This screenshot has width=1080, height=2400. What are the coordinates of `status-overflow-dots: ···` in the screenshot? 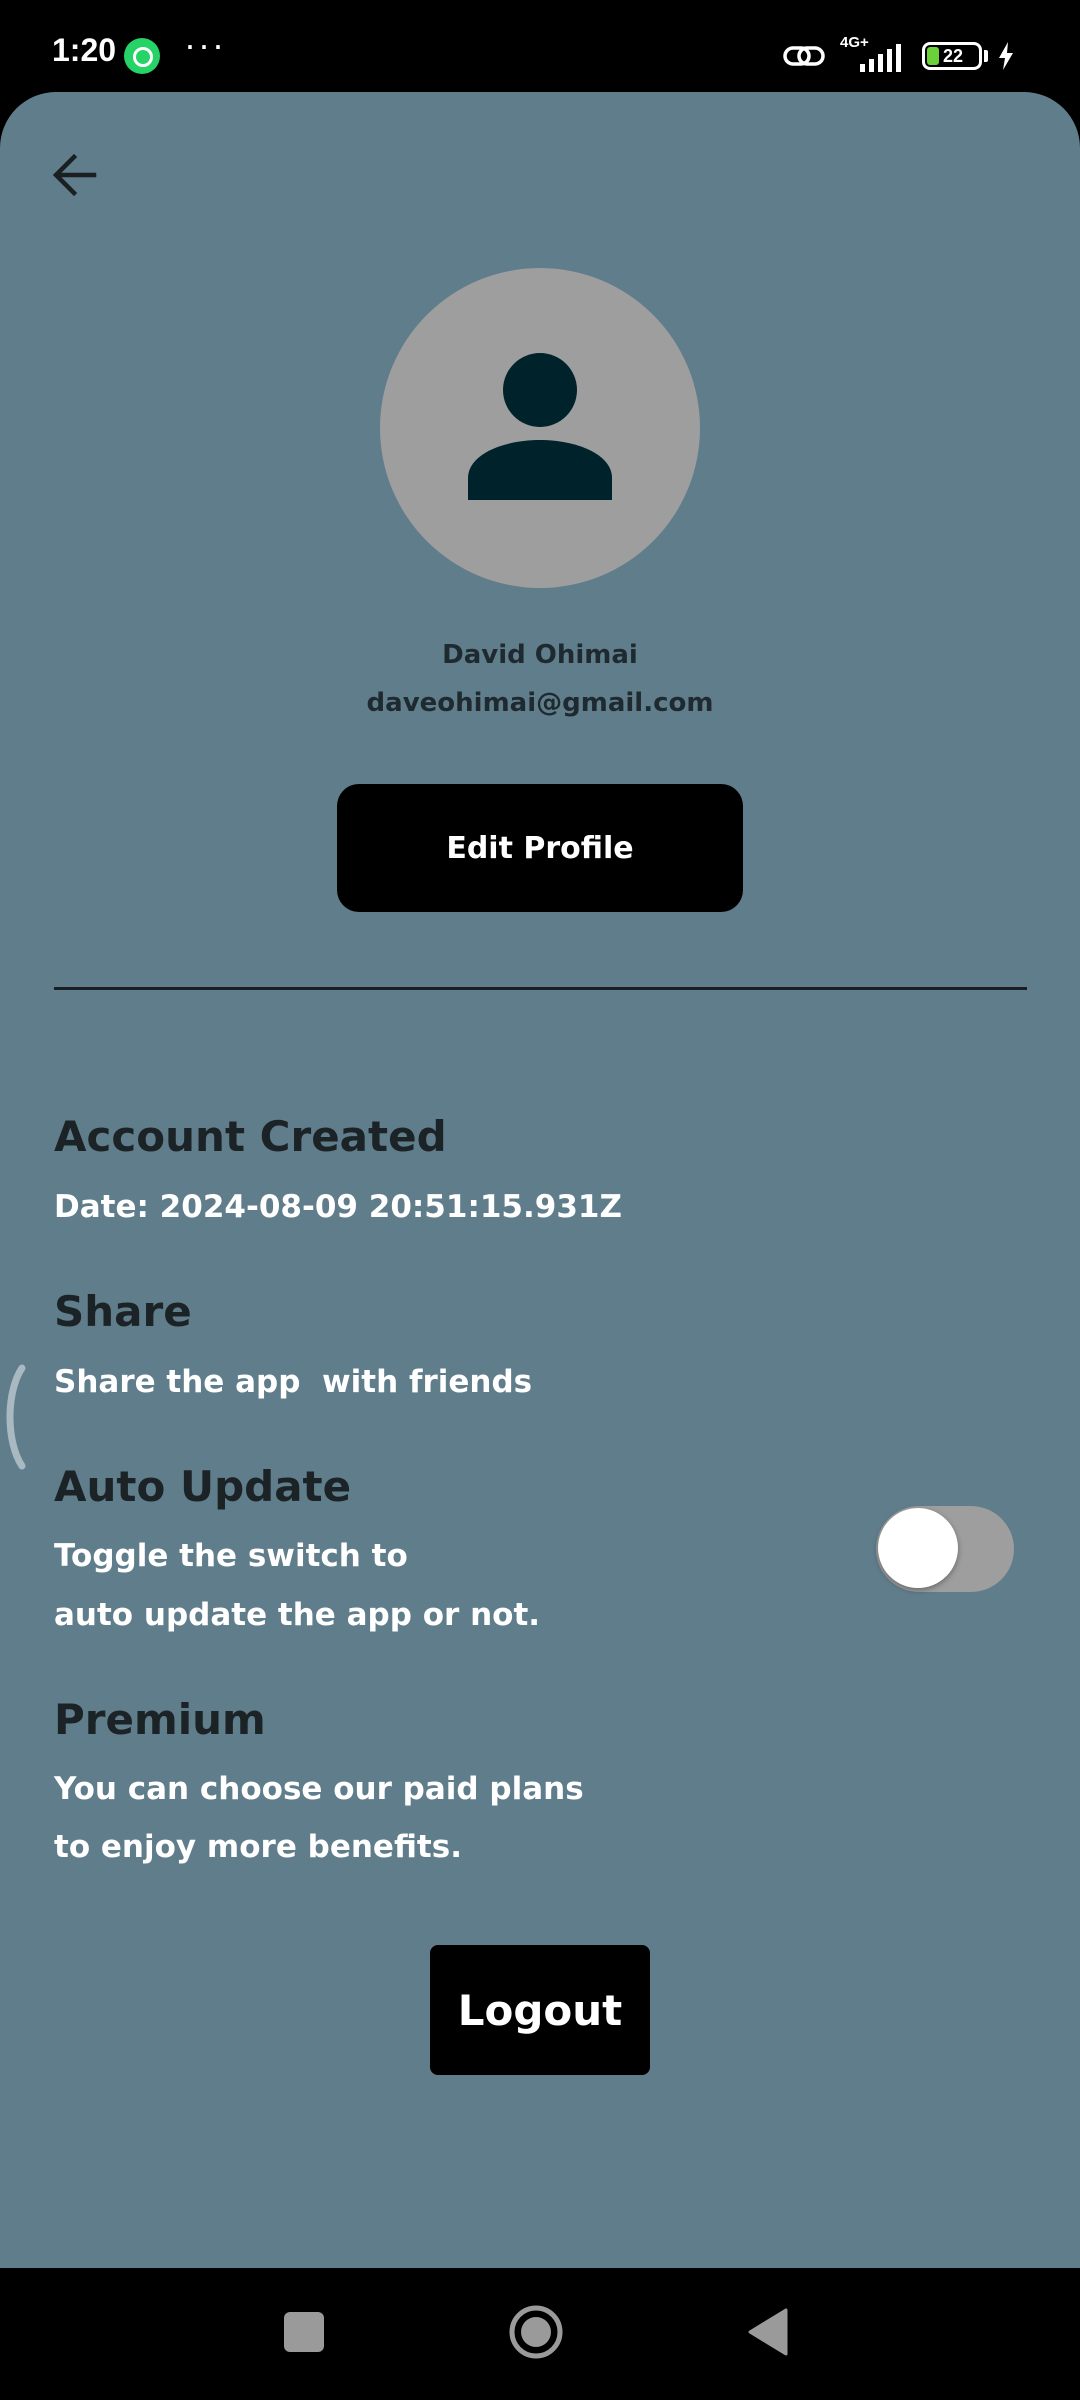 It's located at (205, 44).